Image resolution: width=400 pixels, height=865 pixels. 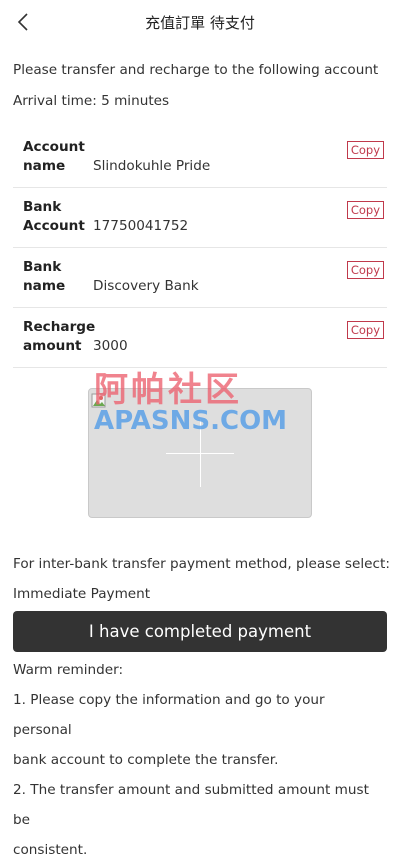 I want to click on copy-bank-name-button: Copy, so click(x=365, y=270).